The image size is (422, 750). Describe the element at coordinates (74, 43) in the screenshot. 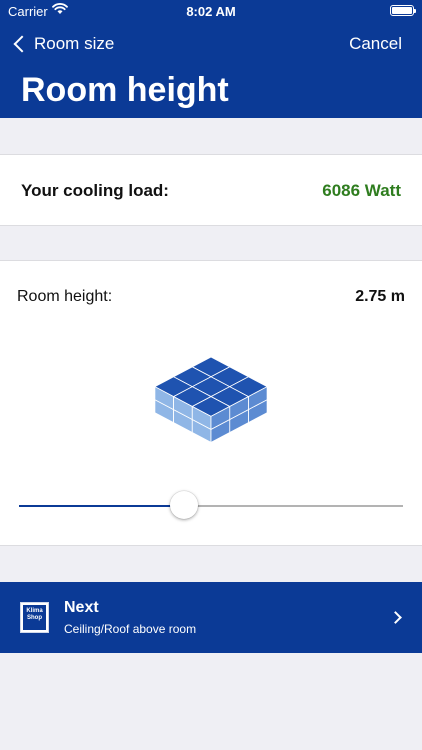

I see `back-button-label: Room size` at that location.